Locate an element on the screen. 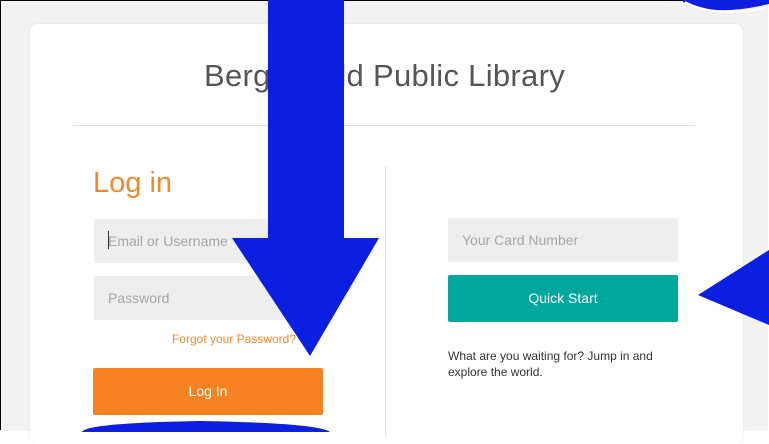  ellipse-mark-bottom is located at coordinates (206, 426).